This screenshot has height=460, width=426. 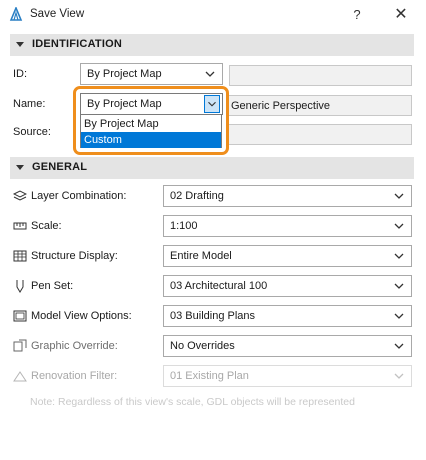 I want to click on title-bar: Save View ? ✕, so click(x=213, y=15).